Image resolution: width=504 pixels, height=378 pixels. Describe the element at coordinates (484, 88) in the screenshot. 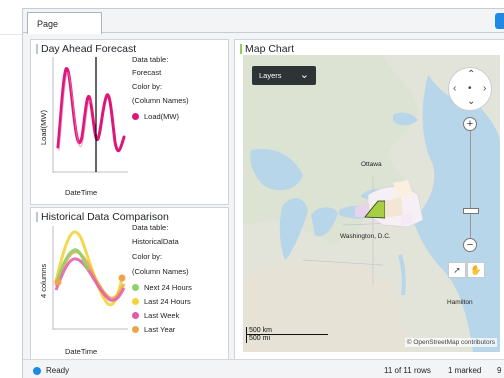

I see `pan-right-icon: ›` at that location.